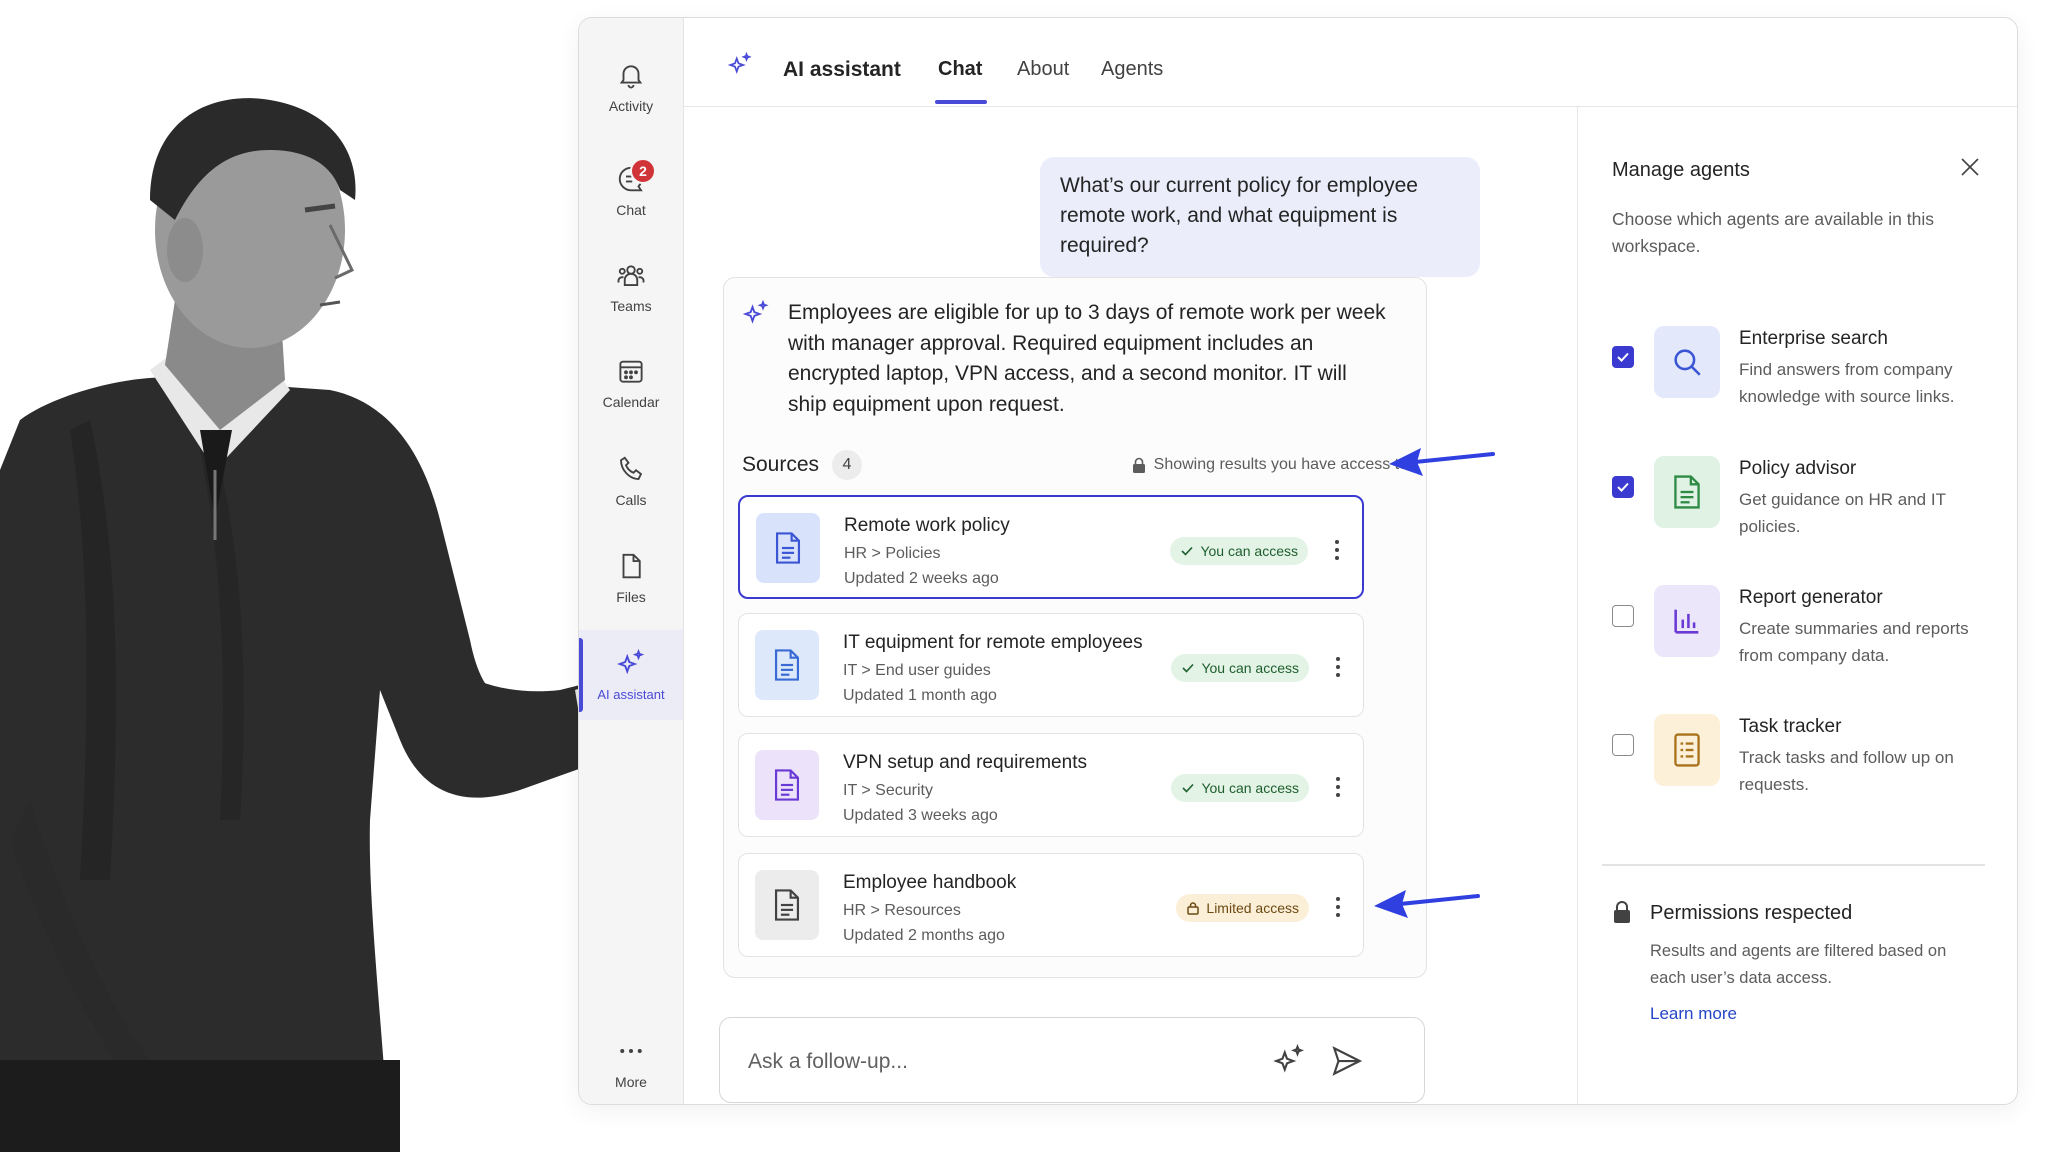 The width and height of the screenshot is (2048, 1152). What do you see at coordinates (1693, 1014) in the screenshot?
I see `learn-more-link: Learn more` at bounding box center [1693, 1014].